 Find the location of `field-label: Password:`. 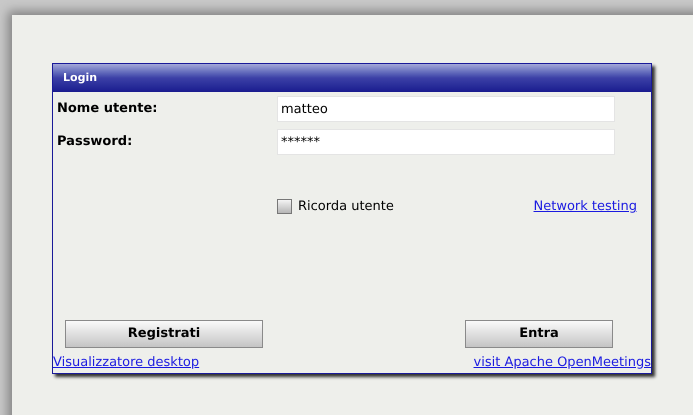

field-label: Password: is located at coordinates (95, 142).